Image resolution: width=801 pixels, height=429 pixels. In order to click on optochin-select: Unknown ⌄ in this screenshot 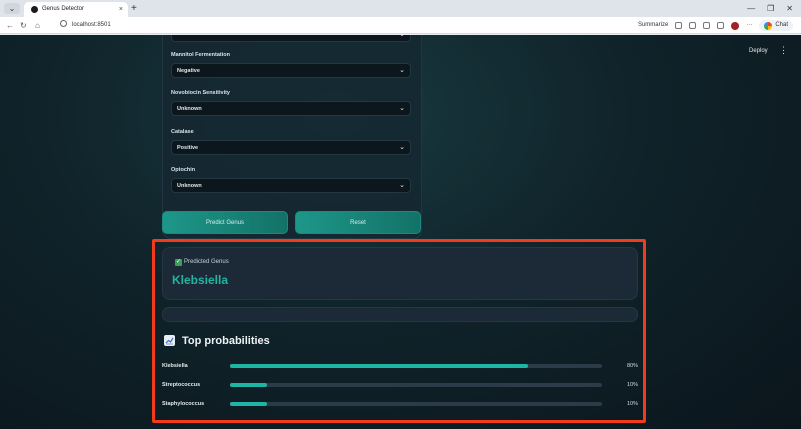, I will do `click(291, 185)`.